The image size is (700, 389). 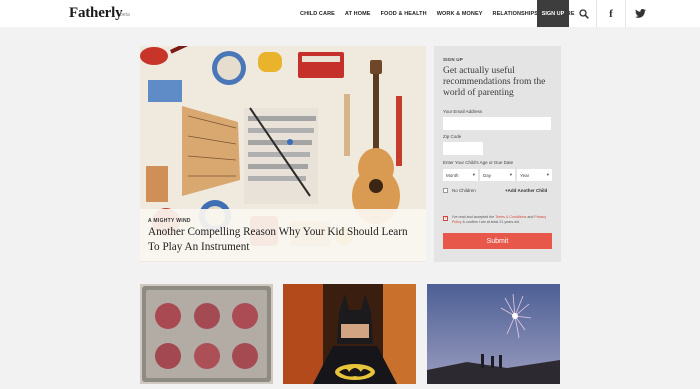 What do you see at coordinates (487, 175) in the screenshot?
I see `day-select-value: Day` at bounding box center [487, 175].